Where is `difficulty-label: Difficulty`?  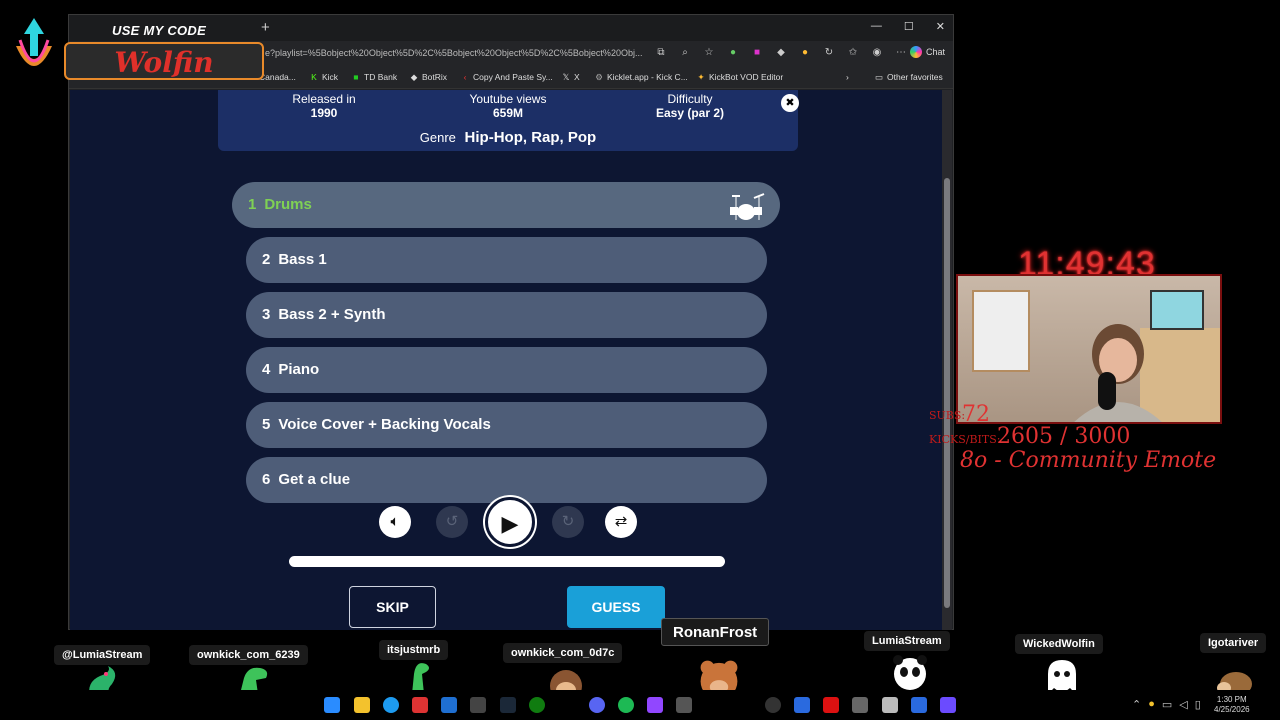 difficulty-label: Difficulty is located at coordinates (690, 99).